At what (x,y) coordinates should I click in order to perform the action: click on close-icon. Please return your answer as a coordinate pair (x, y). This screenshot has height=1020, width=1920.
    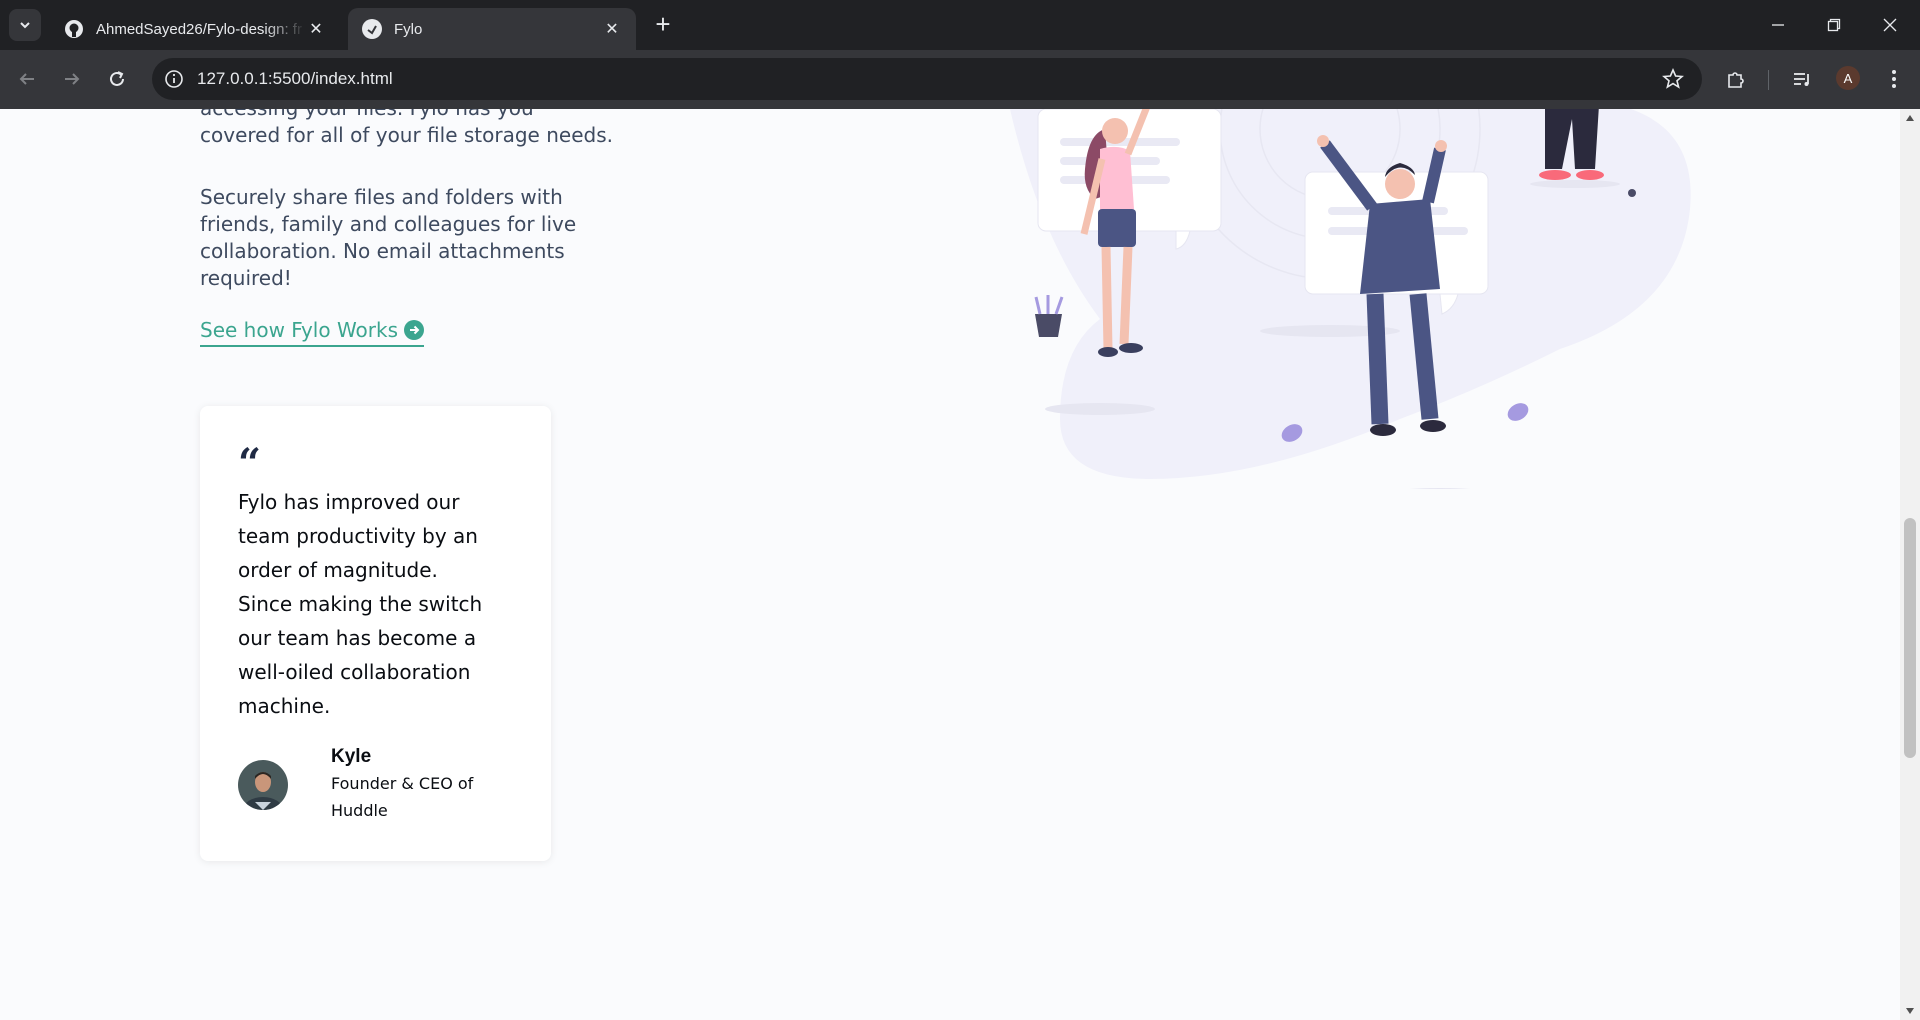
    Looking at the image, I should click on (1890, 25).